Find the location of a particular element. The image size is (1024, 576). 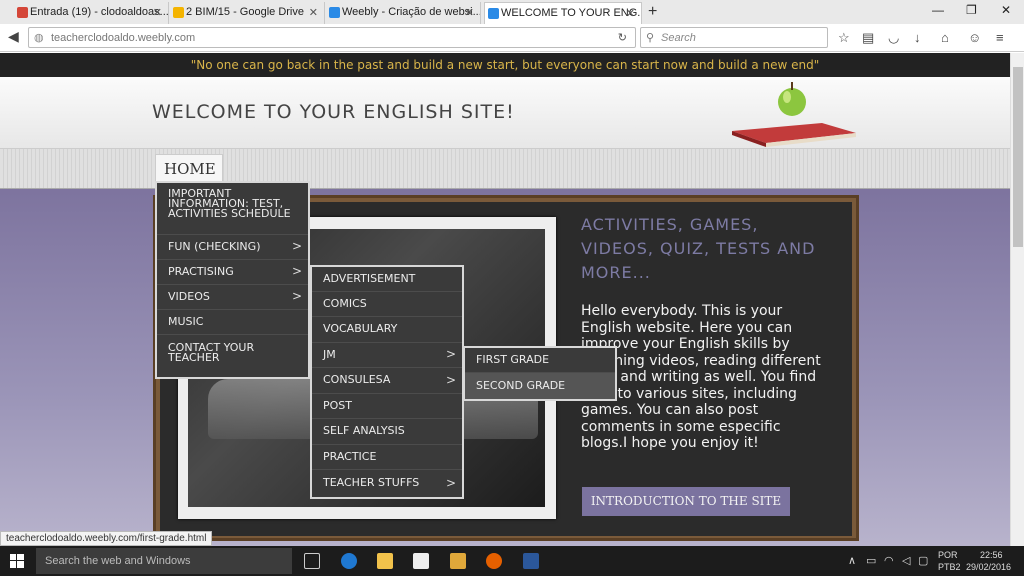

bookmark-star-icon: ☆ is located at coordinates (844, 38).